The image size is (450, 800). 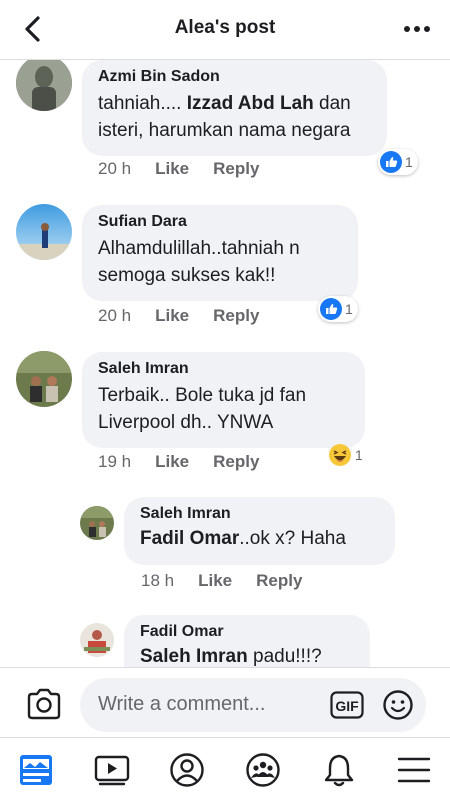 What do you see at coordinates (225, 768) in the screenshot?
I see `bottom-tab-bar` at bounding box center [225, 768].